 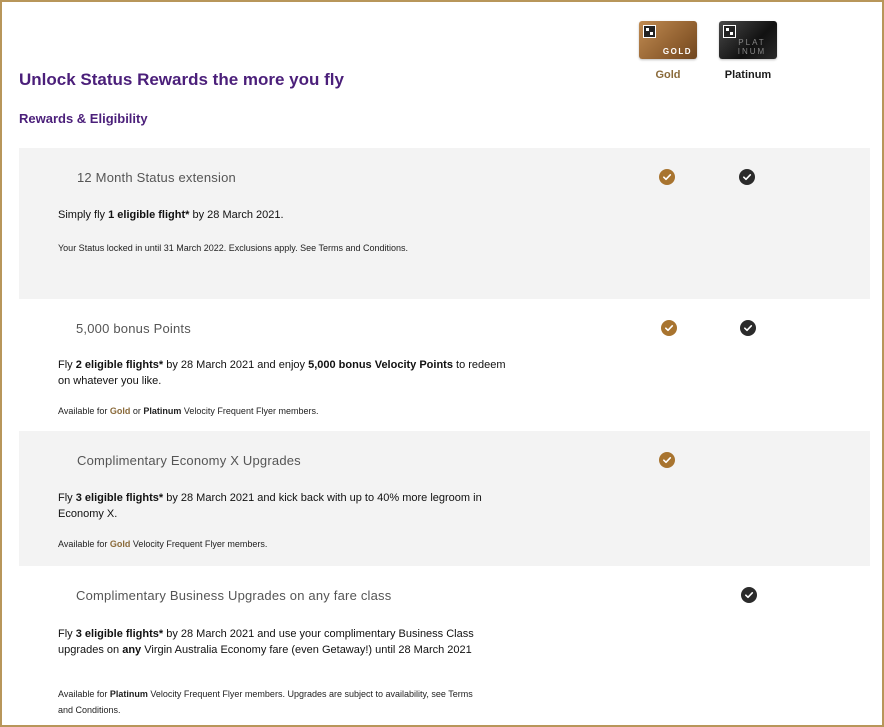 I want to click on gold-card-text: GOLD, so click(x=677, y=51).